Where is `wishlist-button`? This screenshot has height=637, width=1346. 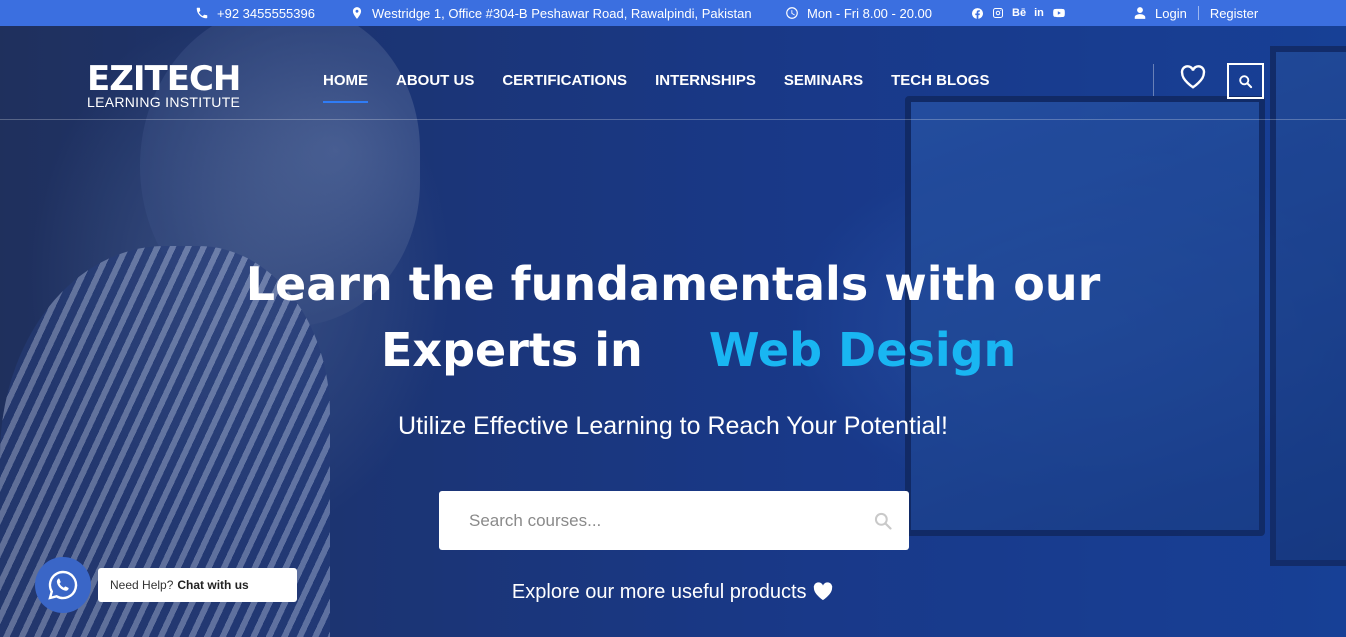
wishlist-button is located at coordinates (1193, 77).